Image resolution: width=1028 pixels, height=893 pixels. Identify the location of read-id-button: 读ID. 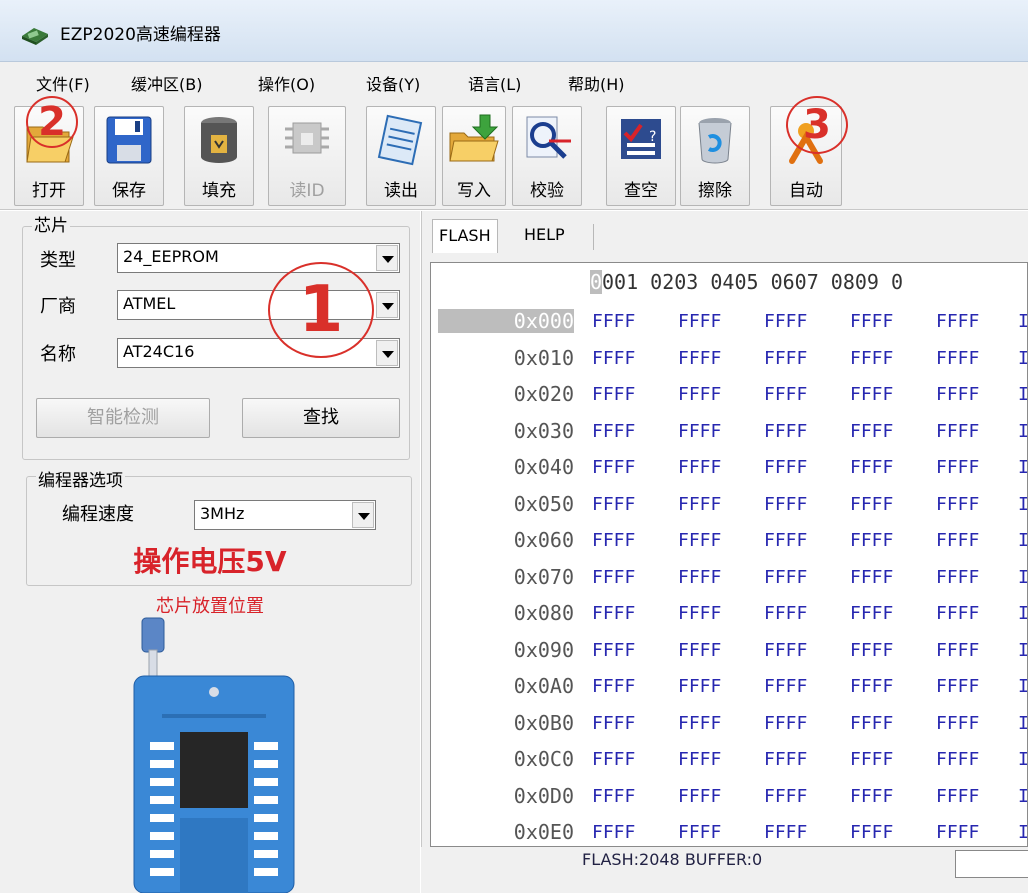
(307, 156).